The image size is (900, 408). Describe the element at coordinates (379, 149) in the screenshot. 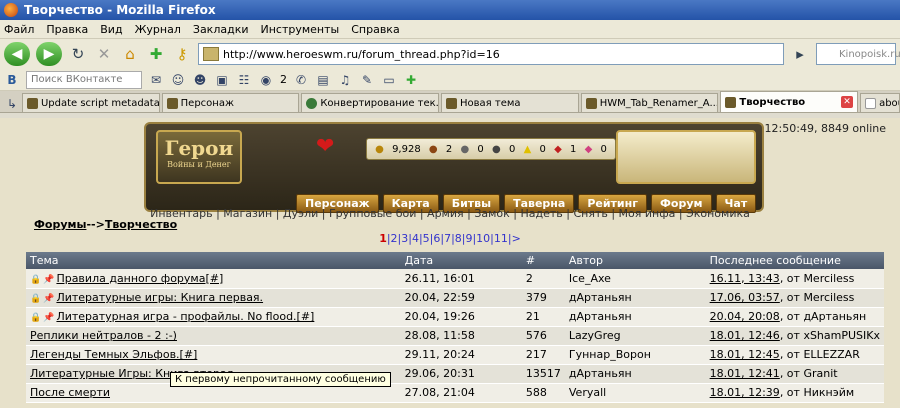

I see `gold-icon: ●` at that location.